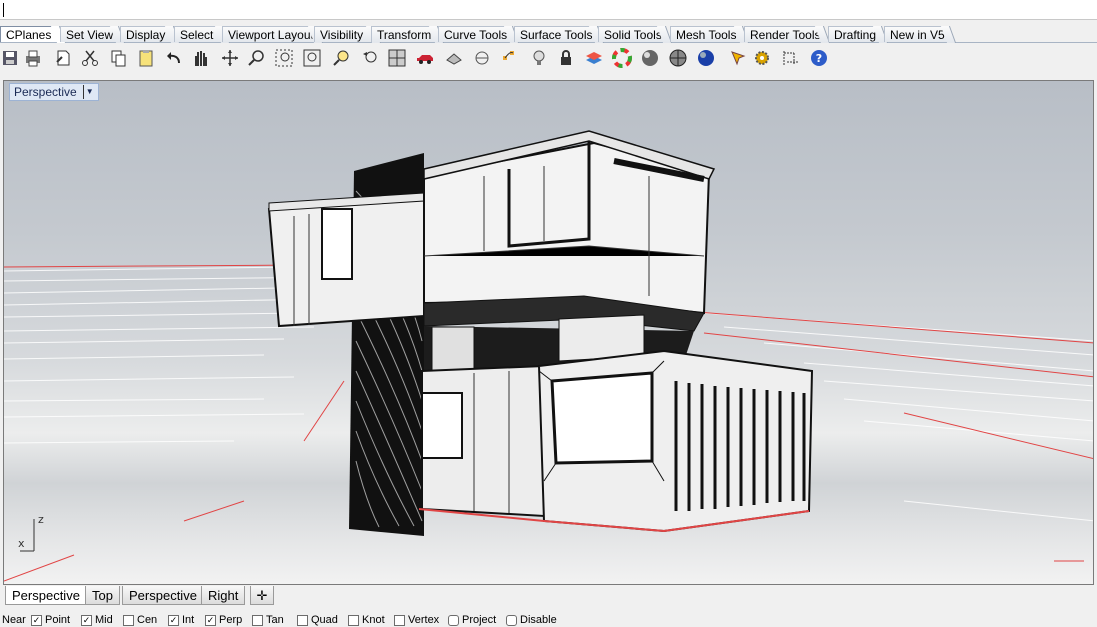  Describe the element at coordinates (342, 58) in the screenshot. I see `zoom-selected-icon` at that location.